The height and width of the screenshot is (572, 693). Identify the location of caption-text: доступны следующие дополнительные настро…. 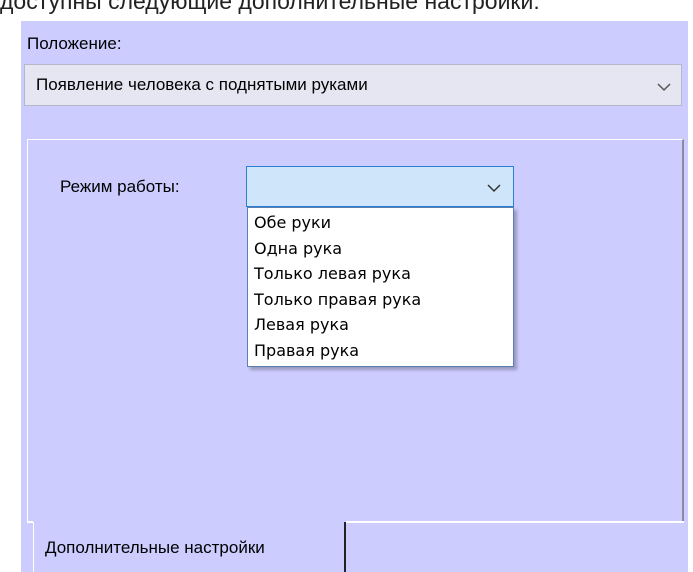
(270, 7).